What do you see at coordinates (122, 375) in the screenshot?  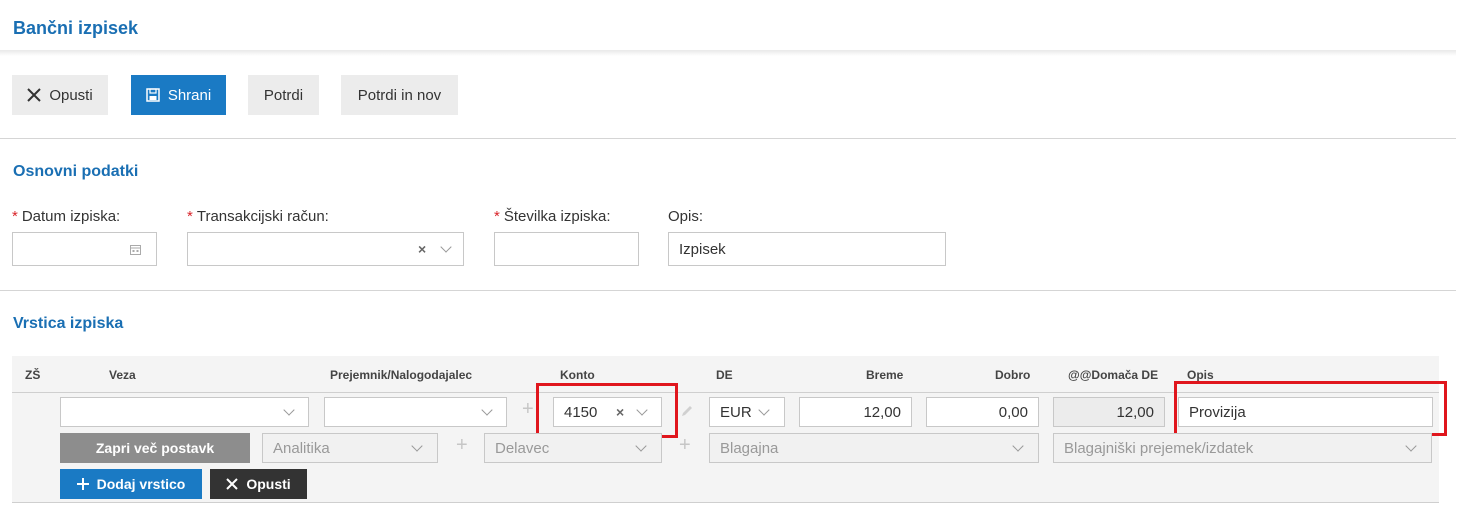 I see `column-header-veza: Veza` at bounding box center [122, 375].